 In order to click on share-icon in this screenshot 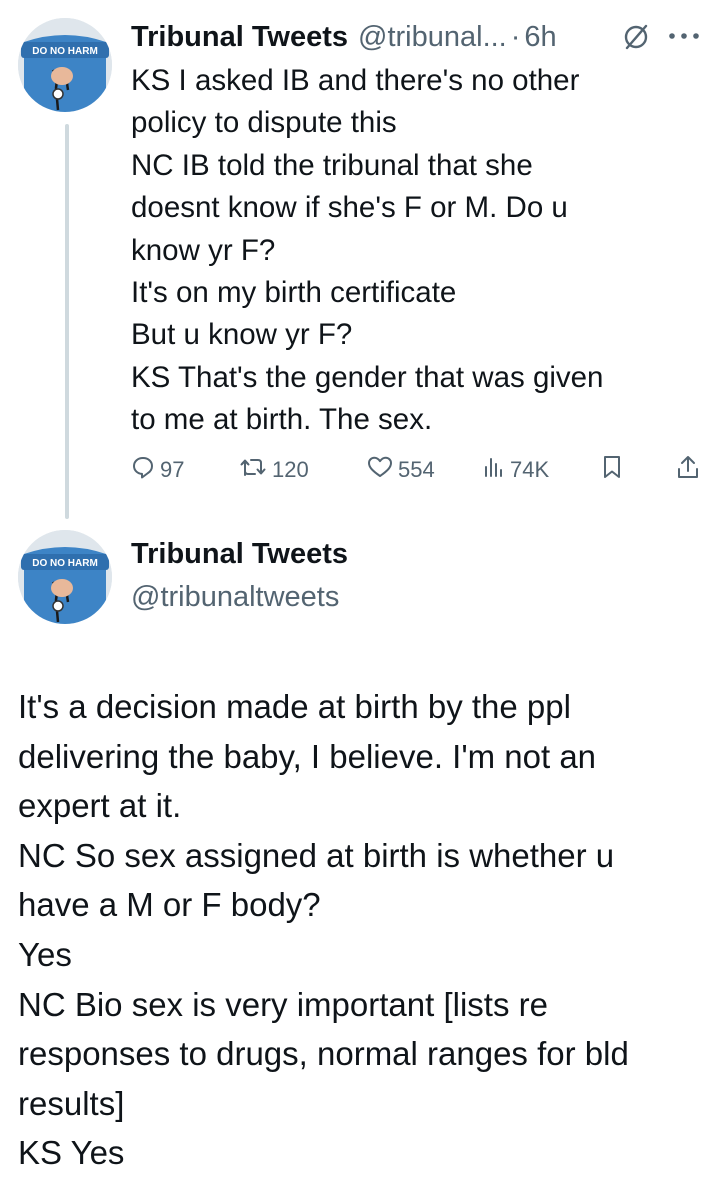, I will do `click(690, 470)`.